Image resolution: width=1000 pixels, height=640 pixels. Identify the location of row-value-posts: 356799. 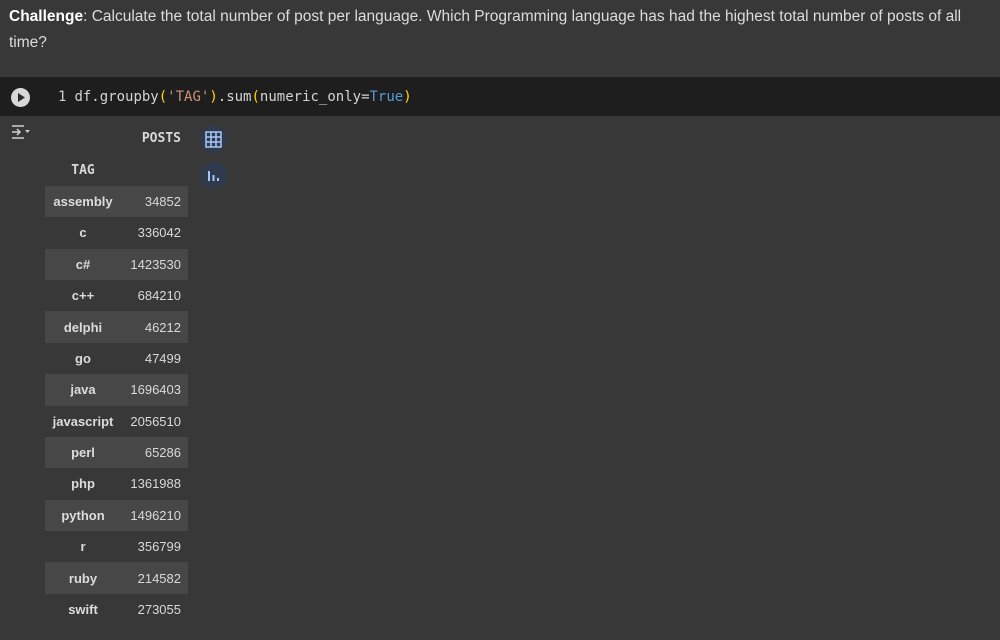
(159, 547).